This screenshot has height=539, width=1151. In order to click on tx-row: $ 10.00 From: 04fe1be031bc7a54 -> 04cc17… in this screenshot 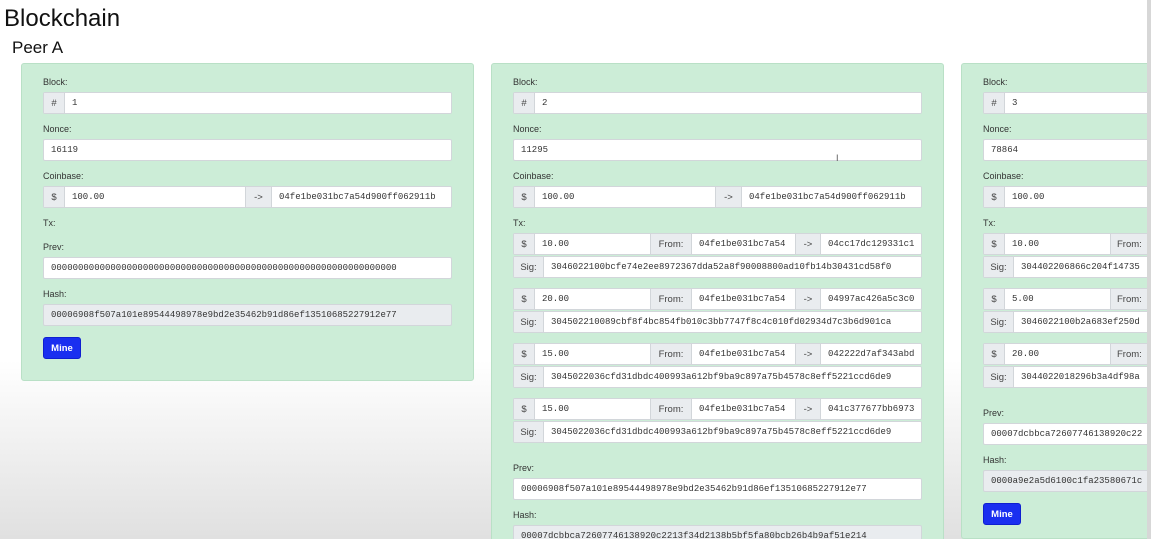, I will do `click(717, 244)`.